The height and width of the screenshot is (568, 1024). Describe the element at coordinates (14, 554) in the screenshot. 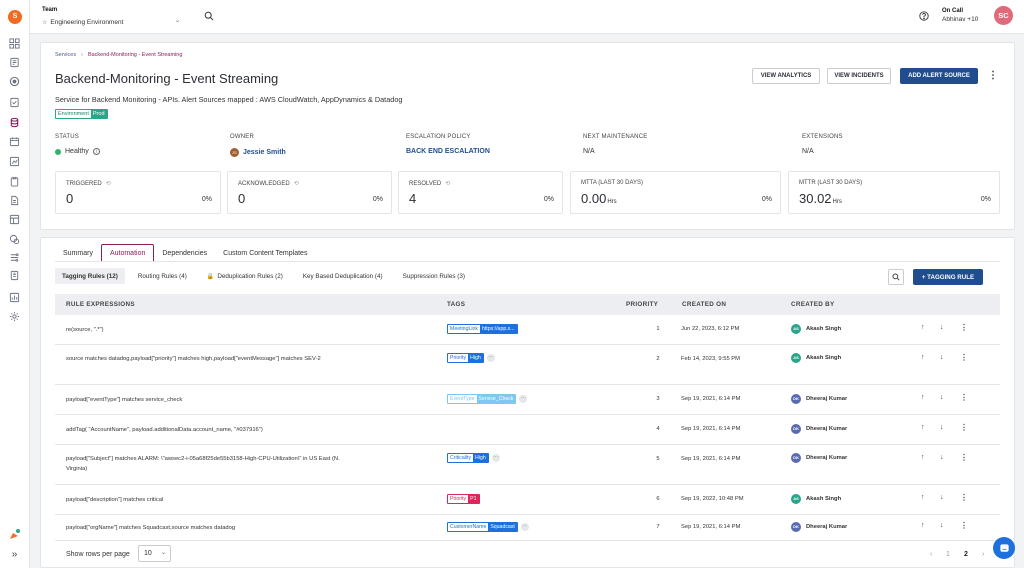

I see `expand-sidebar-icon: »` at that location.